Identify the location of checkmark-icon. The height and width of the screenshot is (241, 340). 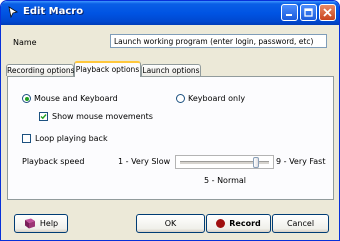
(43, 117).